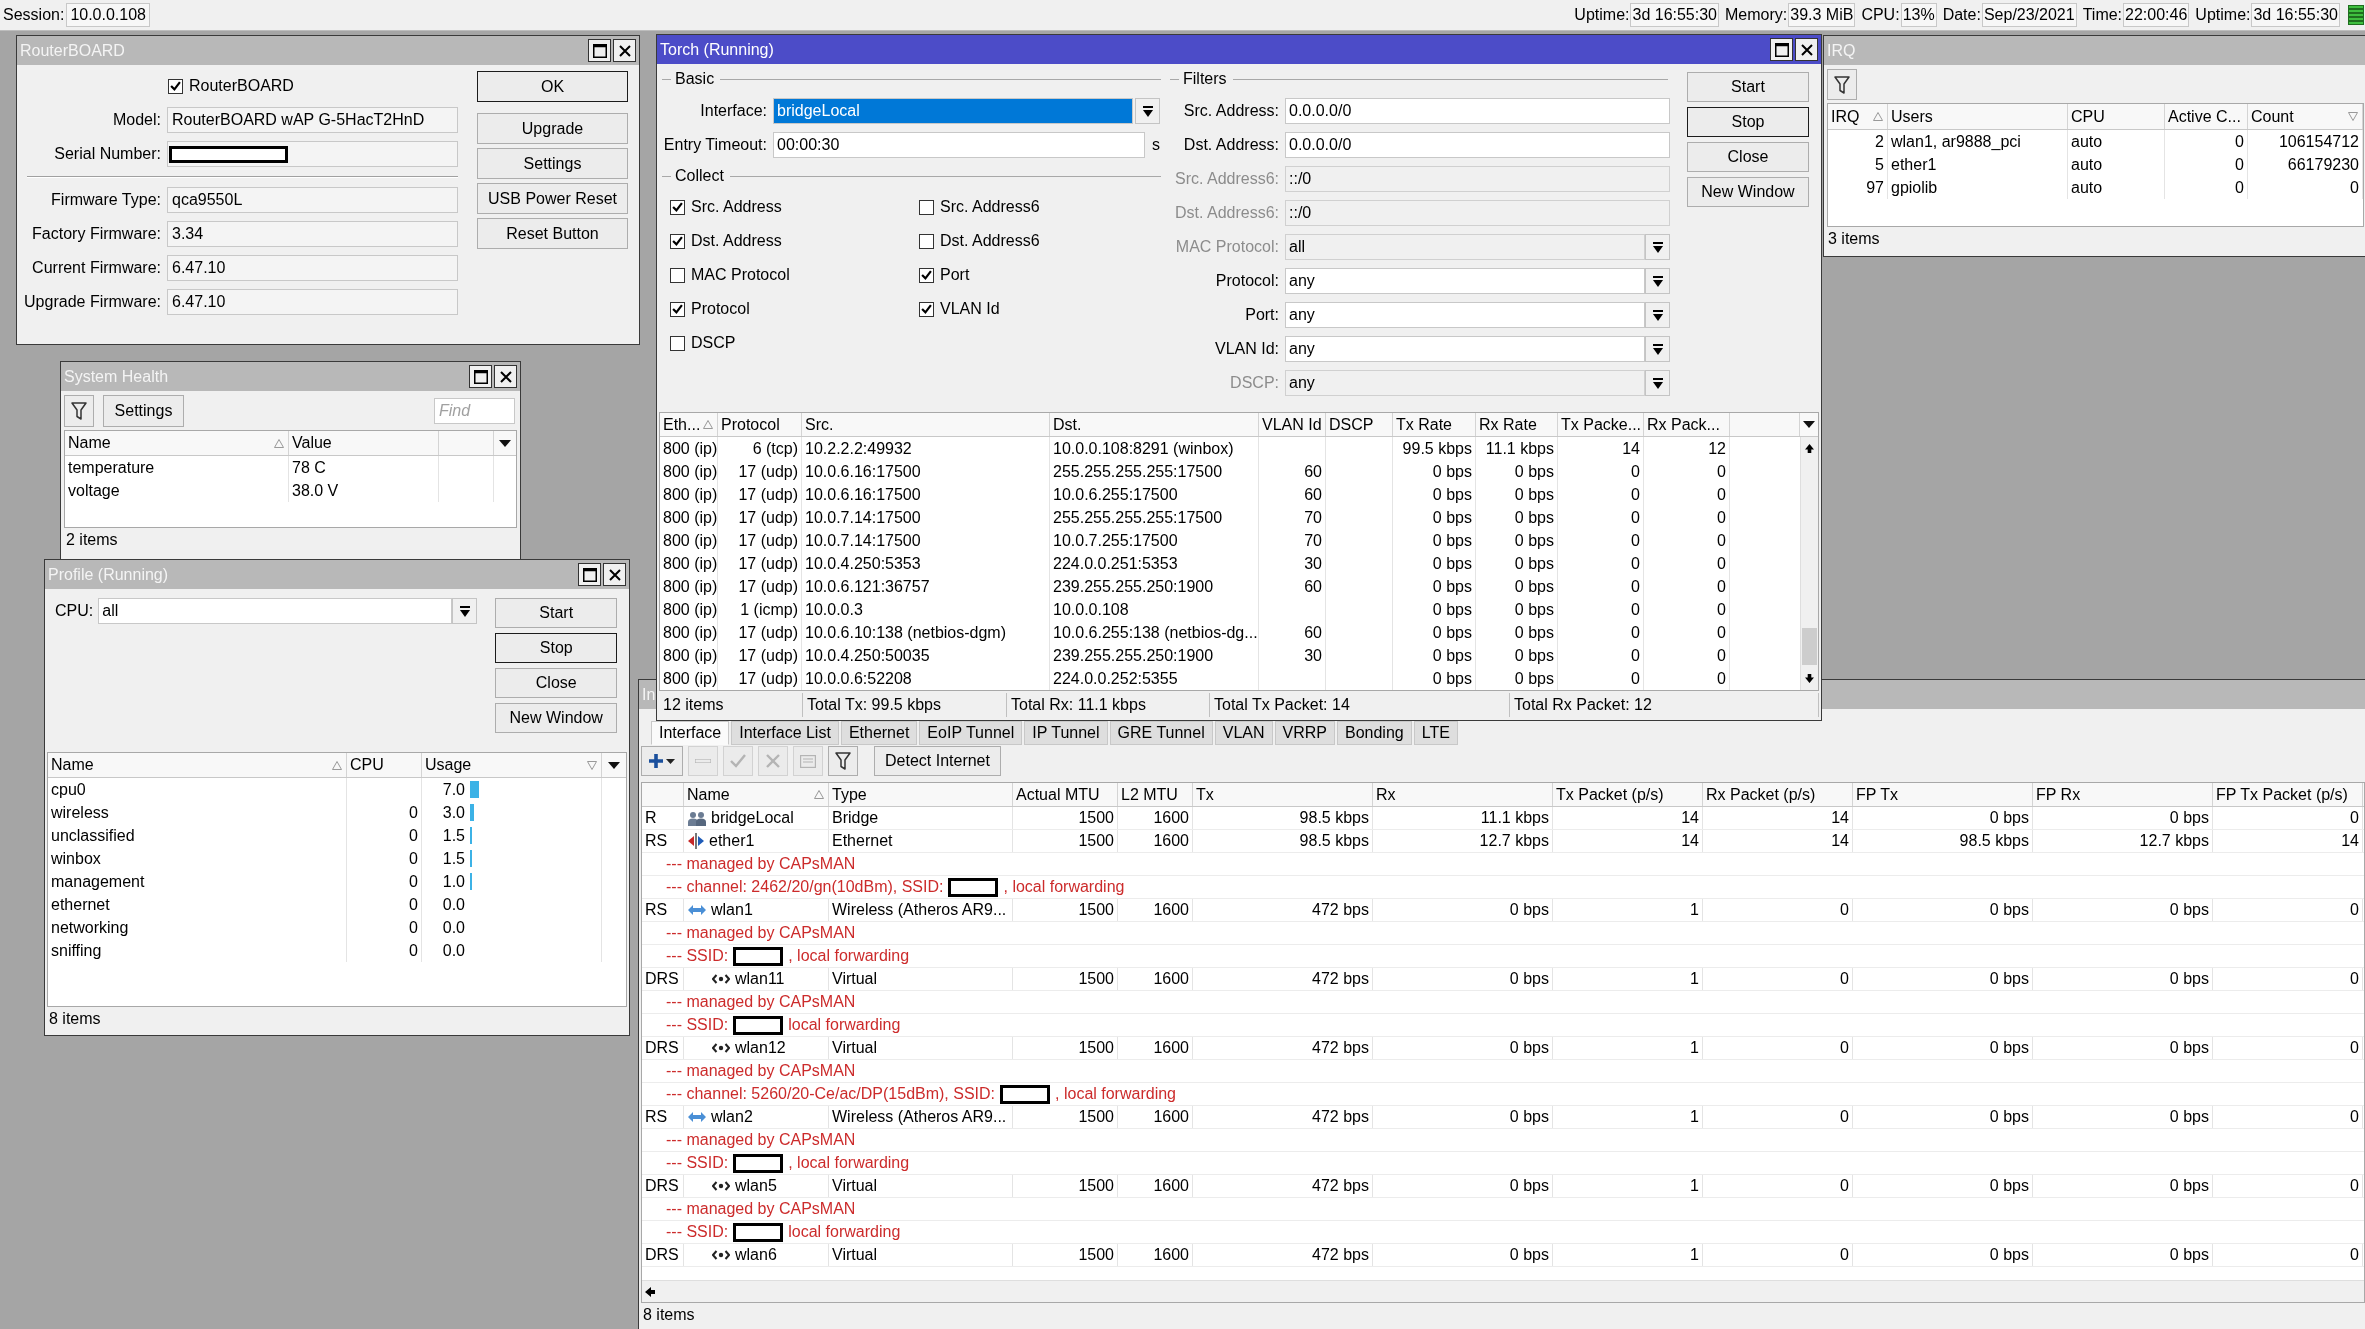  I want to click on tab: Interface, so click(690, 733).